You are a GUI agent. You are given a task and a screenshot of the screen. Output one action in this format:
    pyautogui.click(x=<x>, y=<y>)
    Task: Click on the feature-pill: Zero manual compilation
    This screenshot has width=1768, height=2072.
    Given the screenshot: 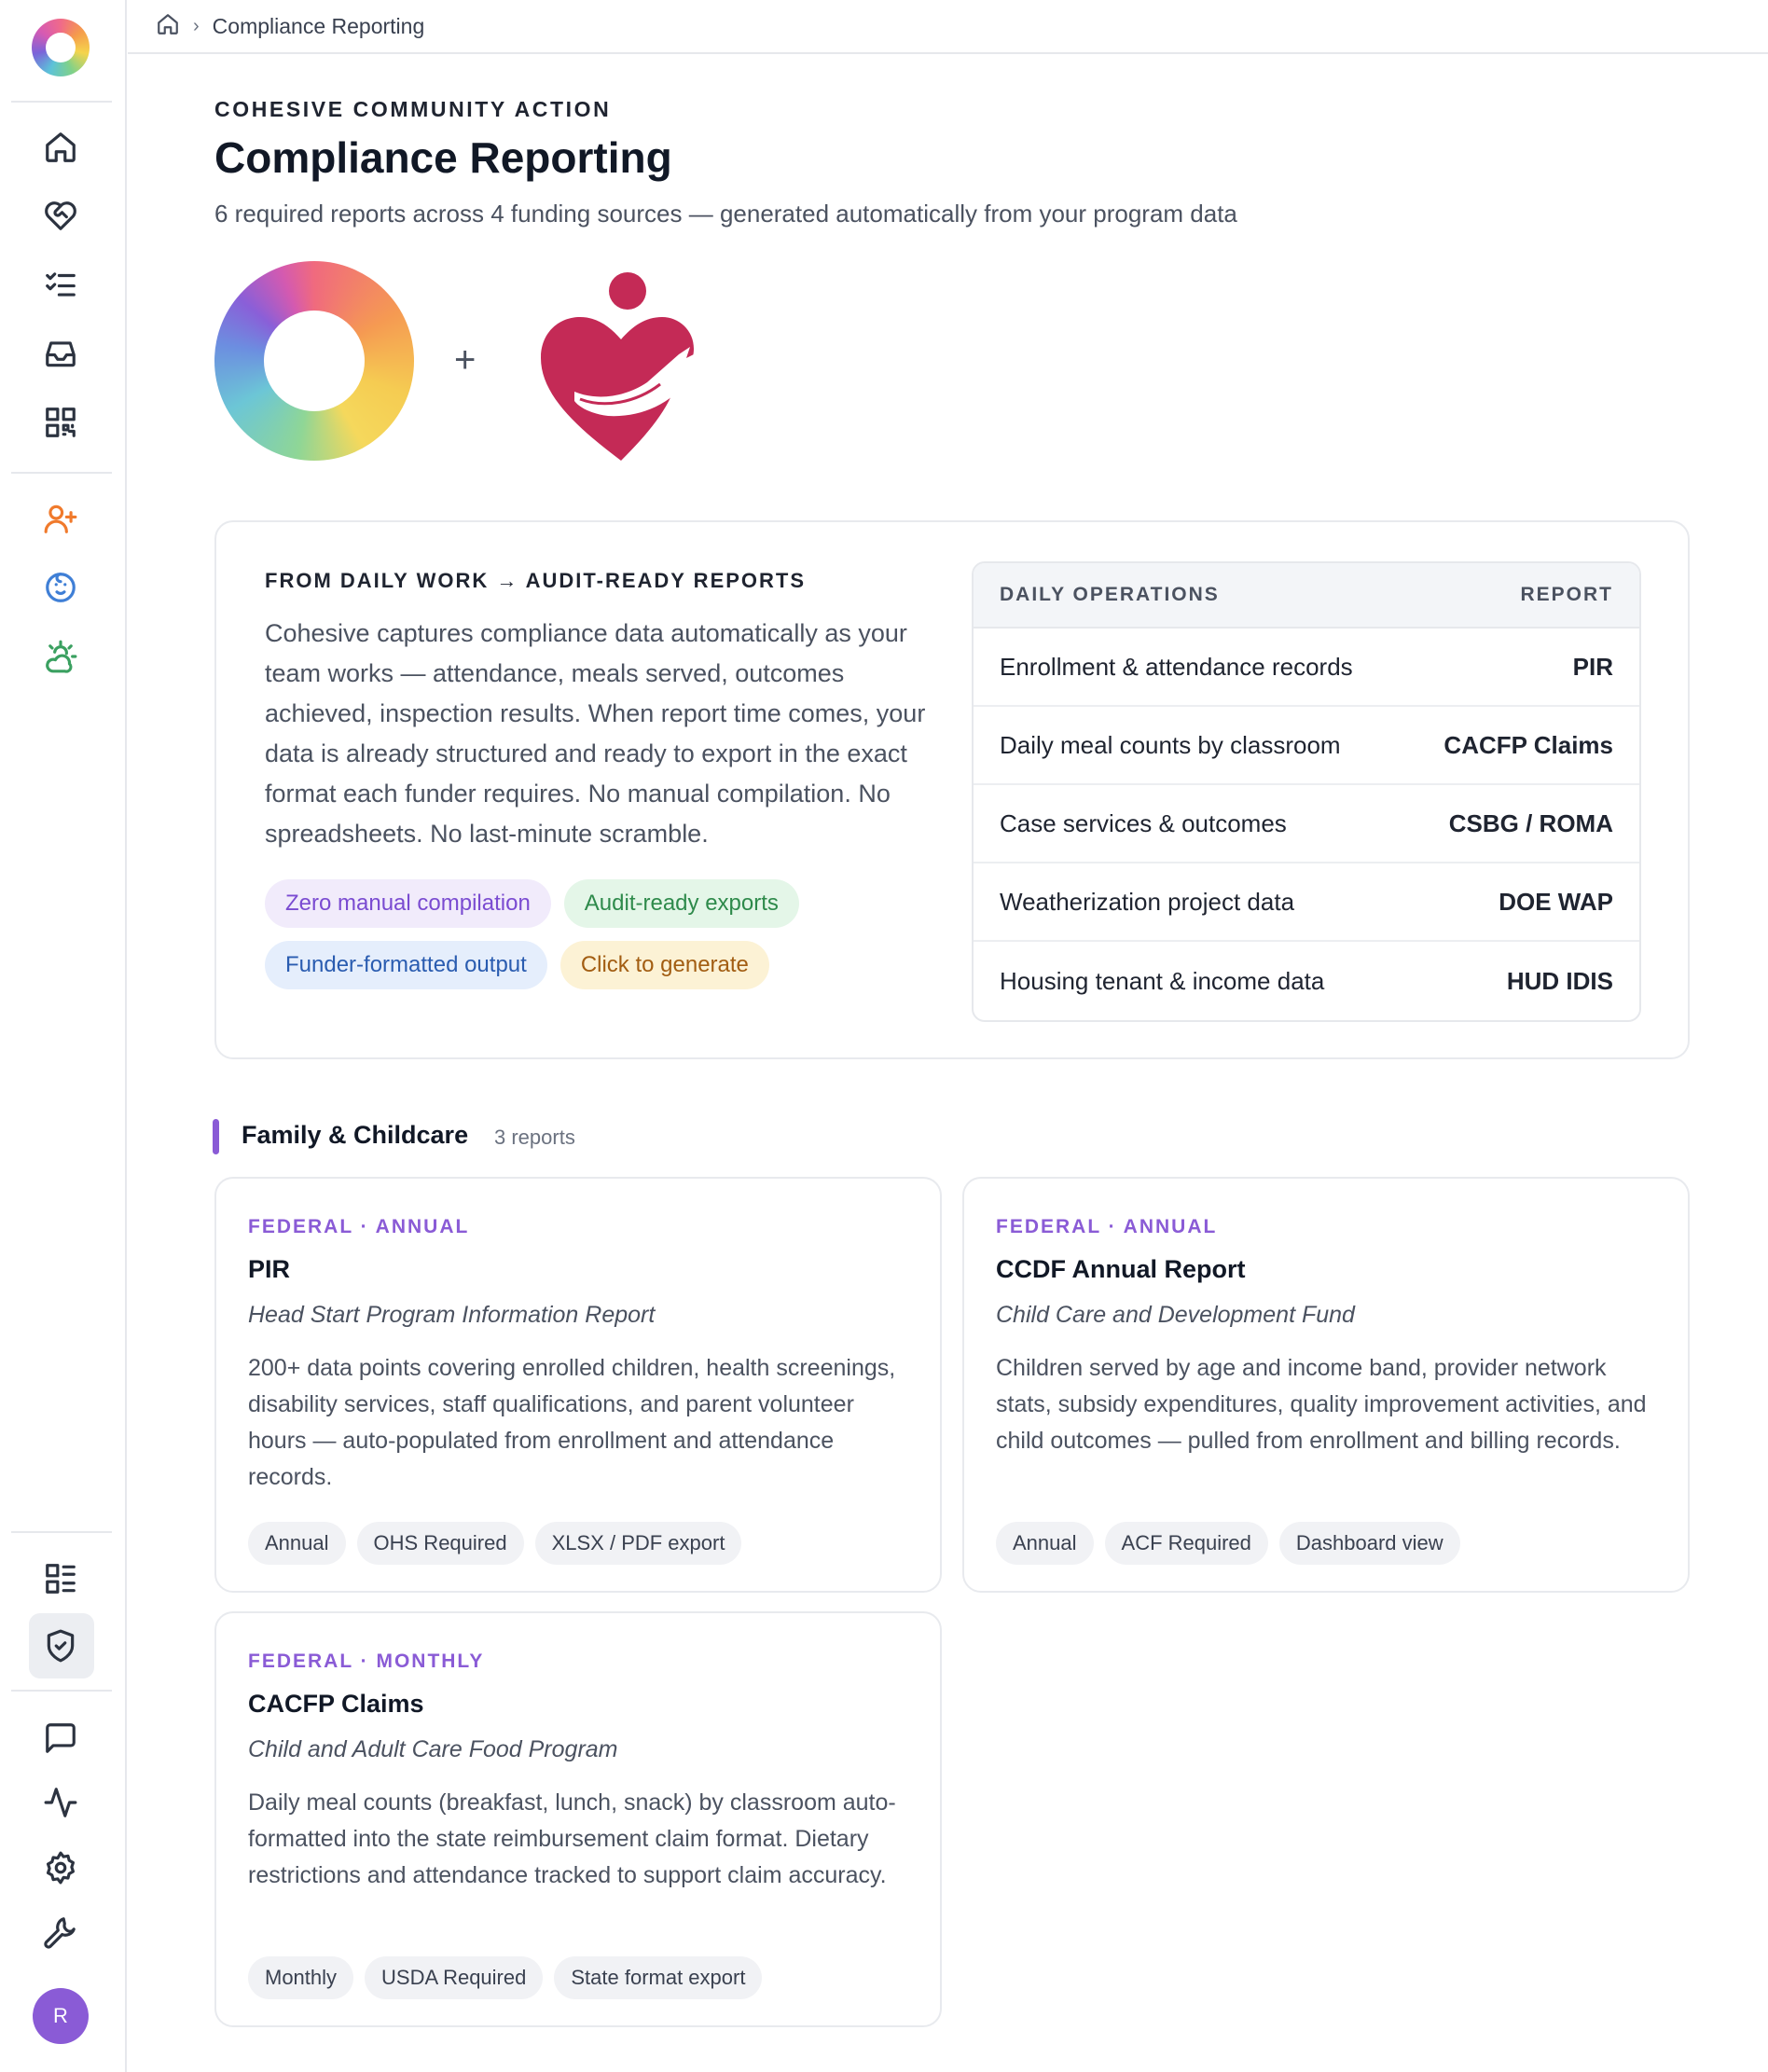 What is the action you would take?
    pyautogui.click(x=408, y=903)
    